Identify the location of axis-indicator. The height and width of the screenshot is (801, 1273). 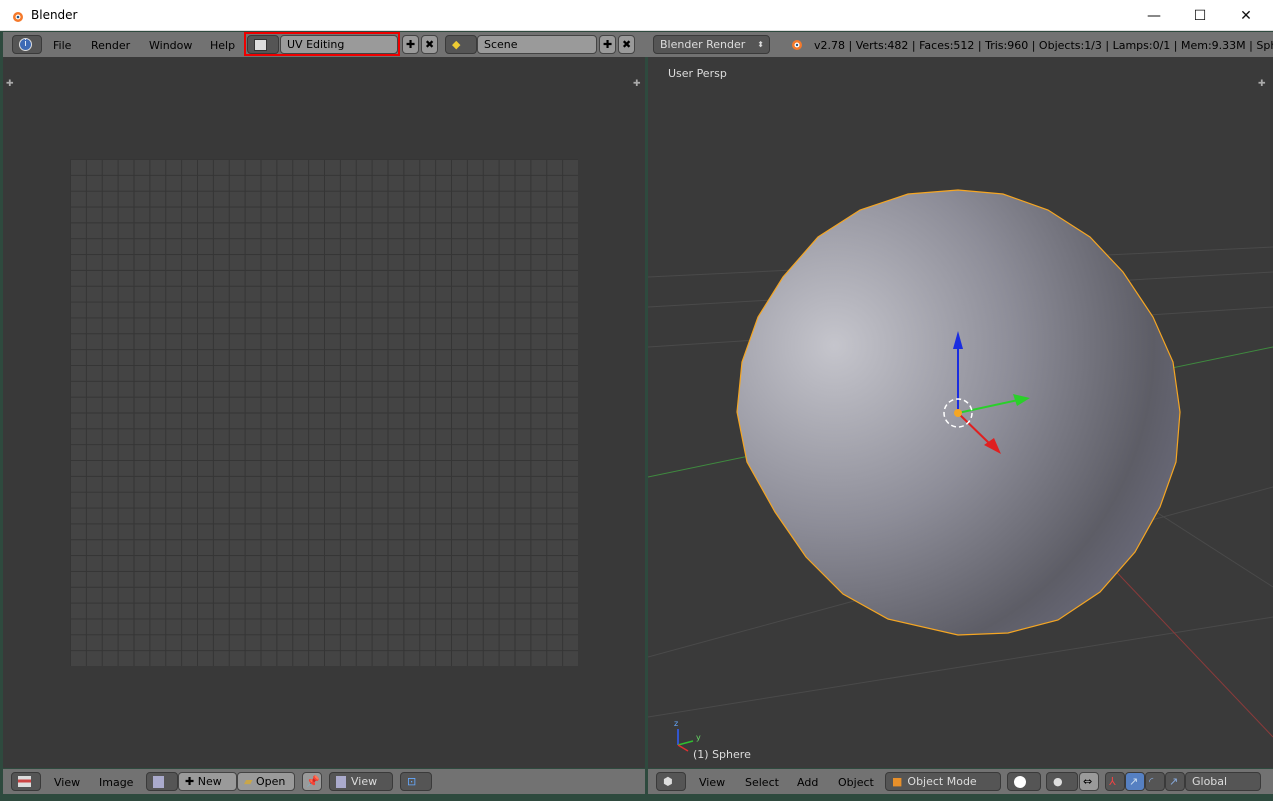
(685, 740).